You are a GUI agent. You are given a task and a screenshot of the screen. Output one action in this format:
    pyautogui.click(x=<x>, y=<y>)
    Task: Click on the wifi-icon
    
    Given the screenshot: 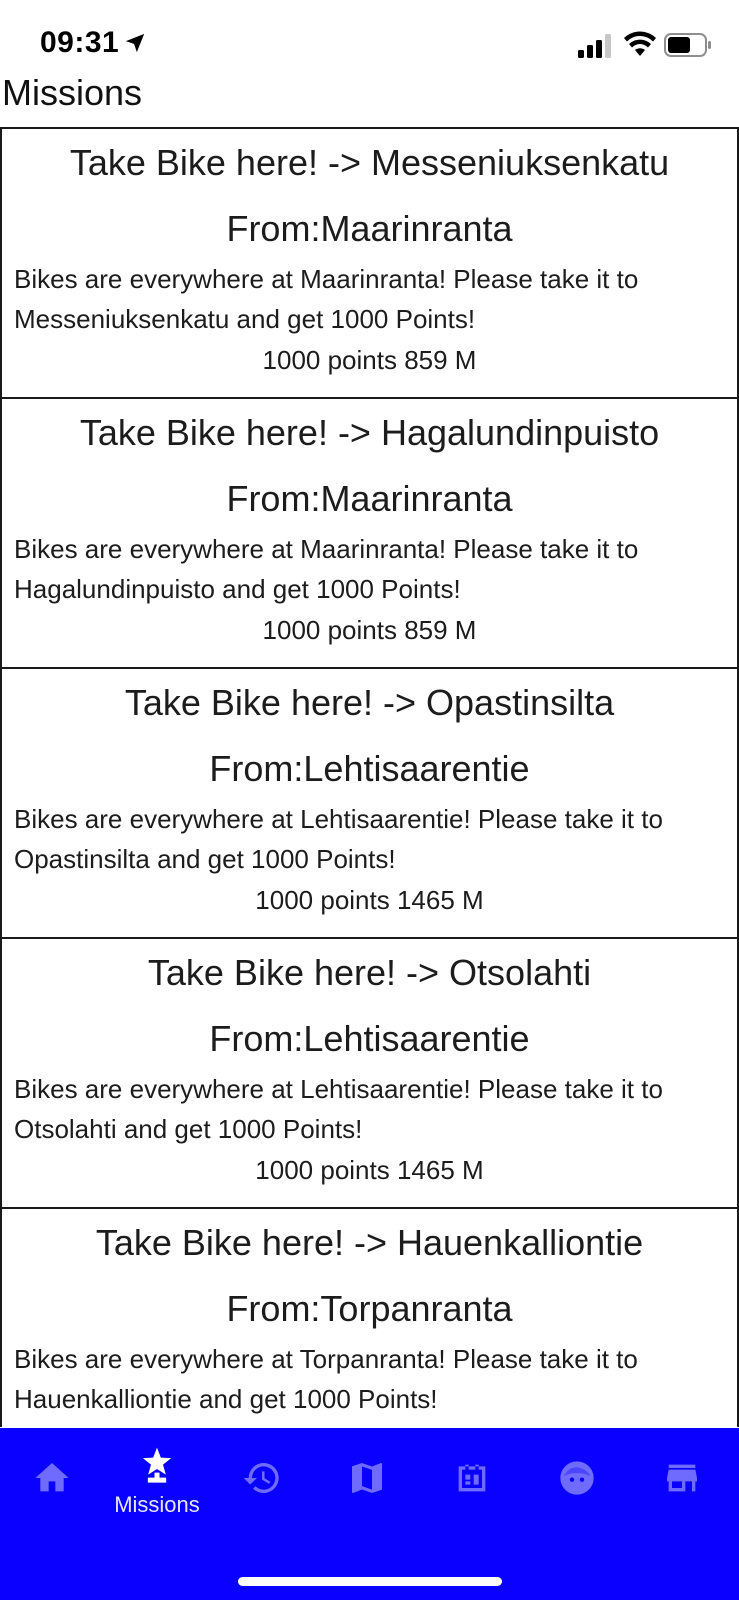 What is the action you would take?
    pyautogui.click(x=640, y=43)
    